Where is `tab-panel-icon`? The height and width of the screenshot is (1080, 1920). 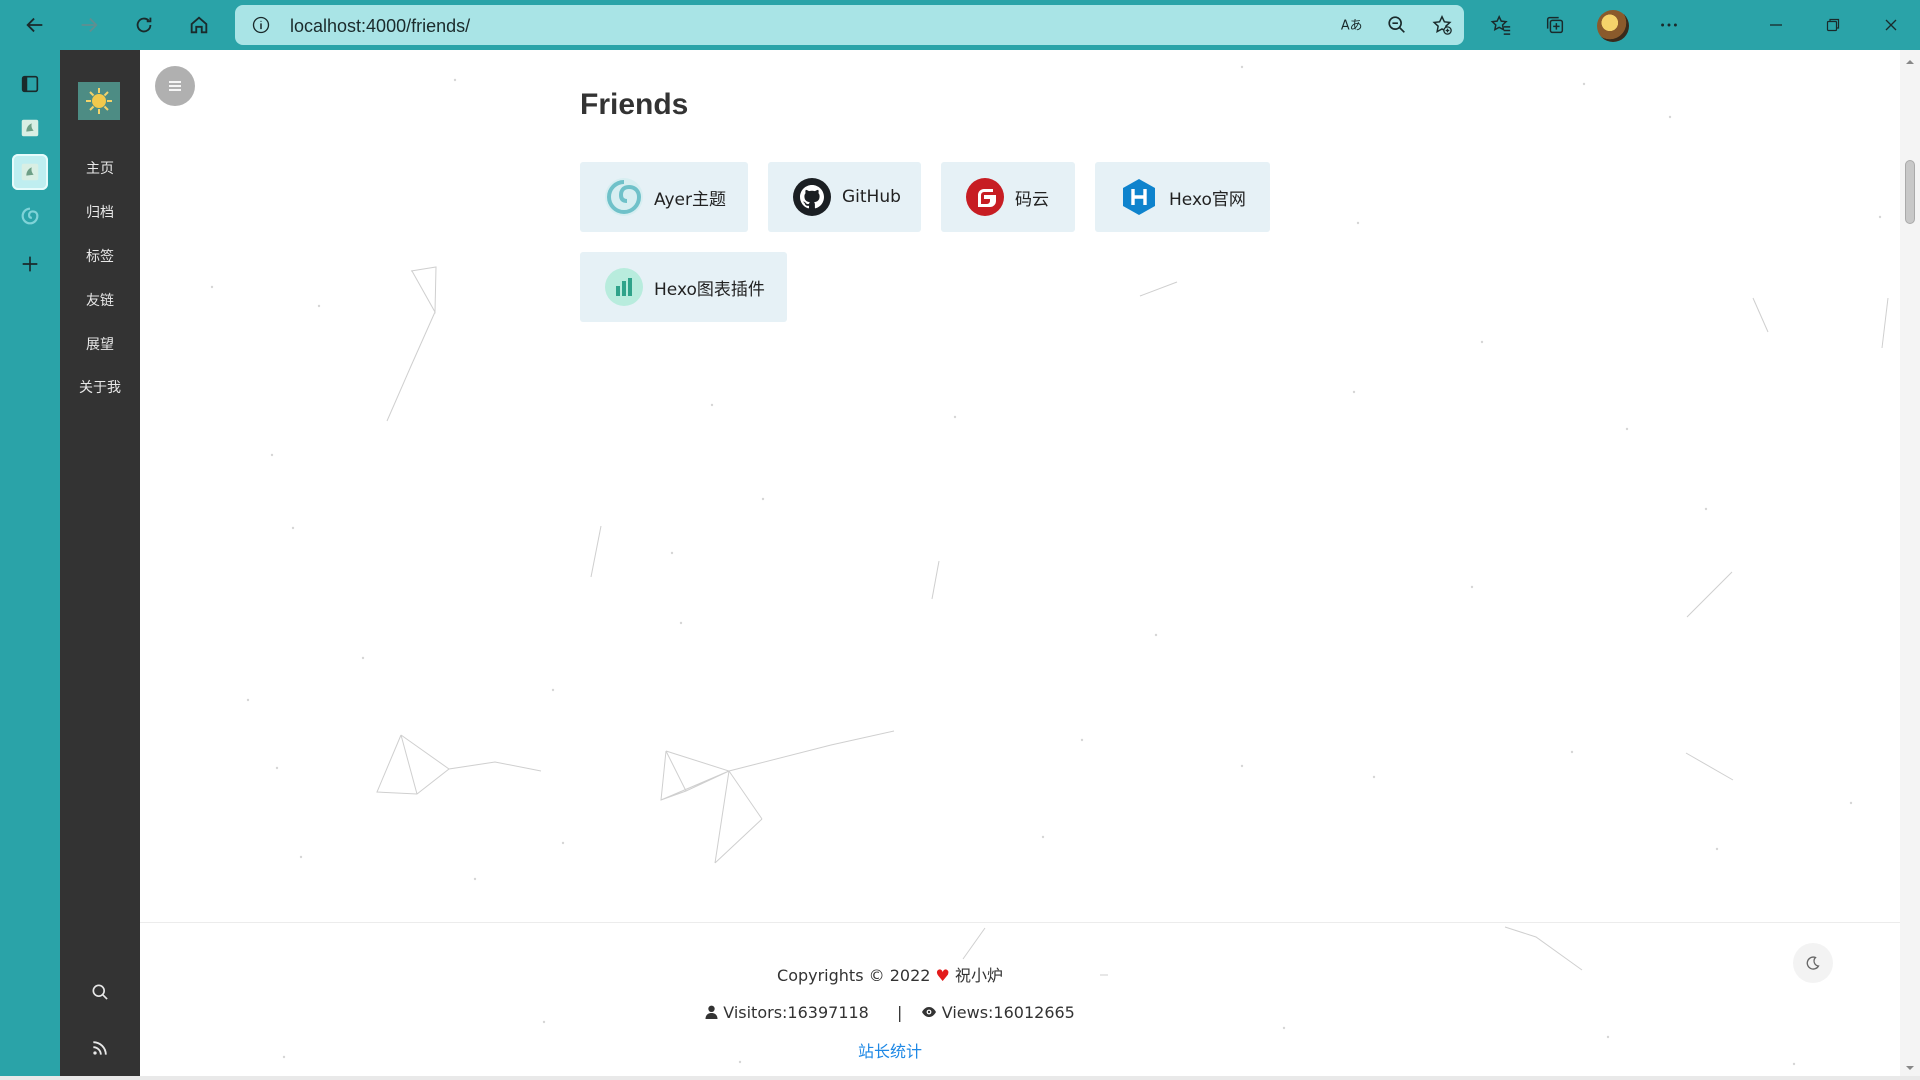 tab-panel-icon is located at coordinates (30, 84).